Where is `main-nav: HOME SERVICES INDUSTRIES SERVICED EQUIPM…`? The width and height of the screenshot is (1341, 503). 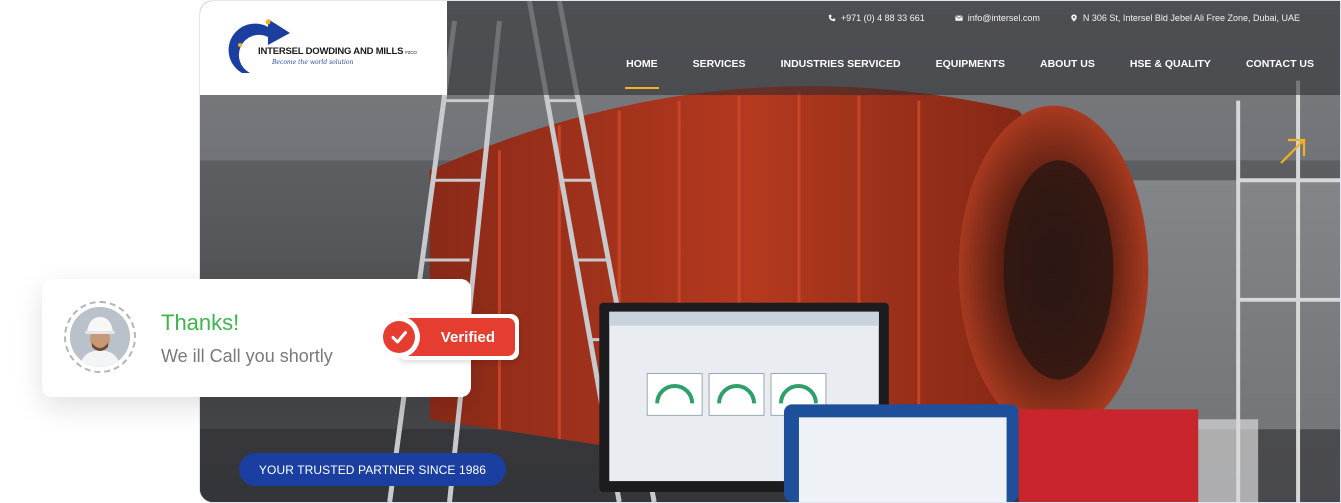
main-nav: HOME SERVICES INDUSTRIES SERVICED EQUIPM… is located at coordinates (969, 73).